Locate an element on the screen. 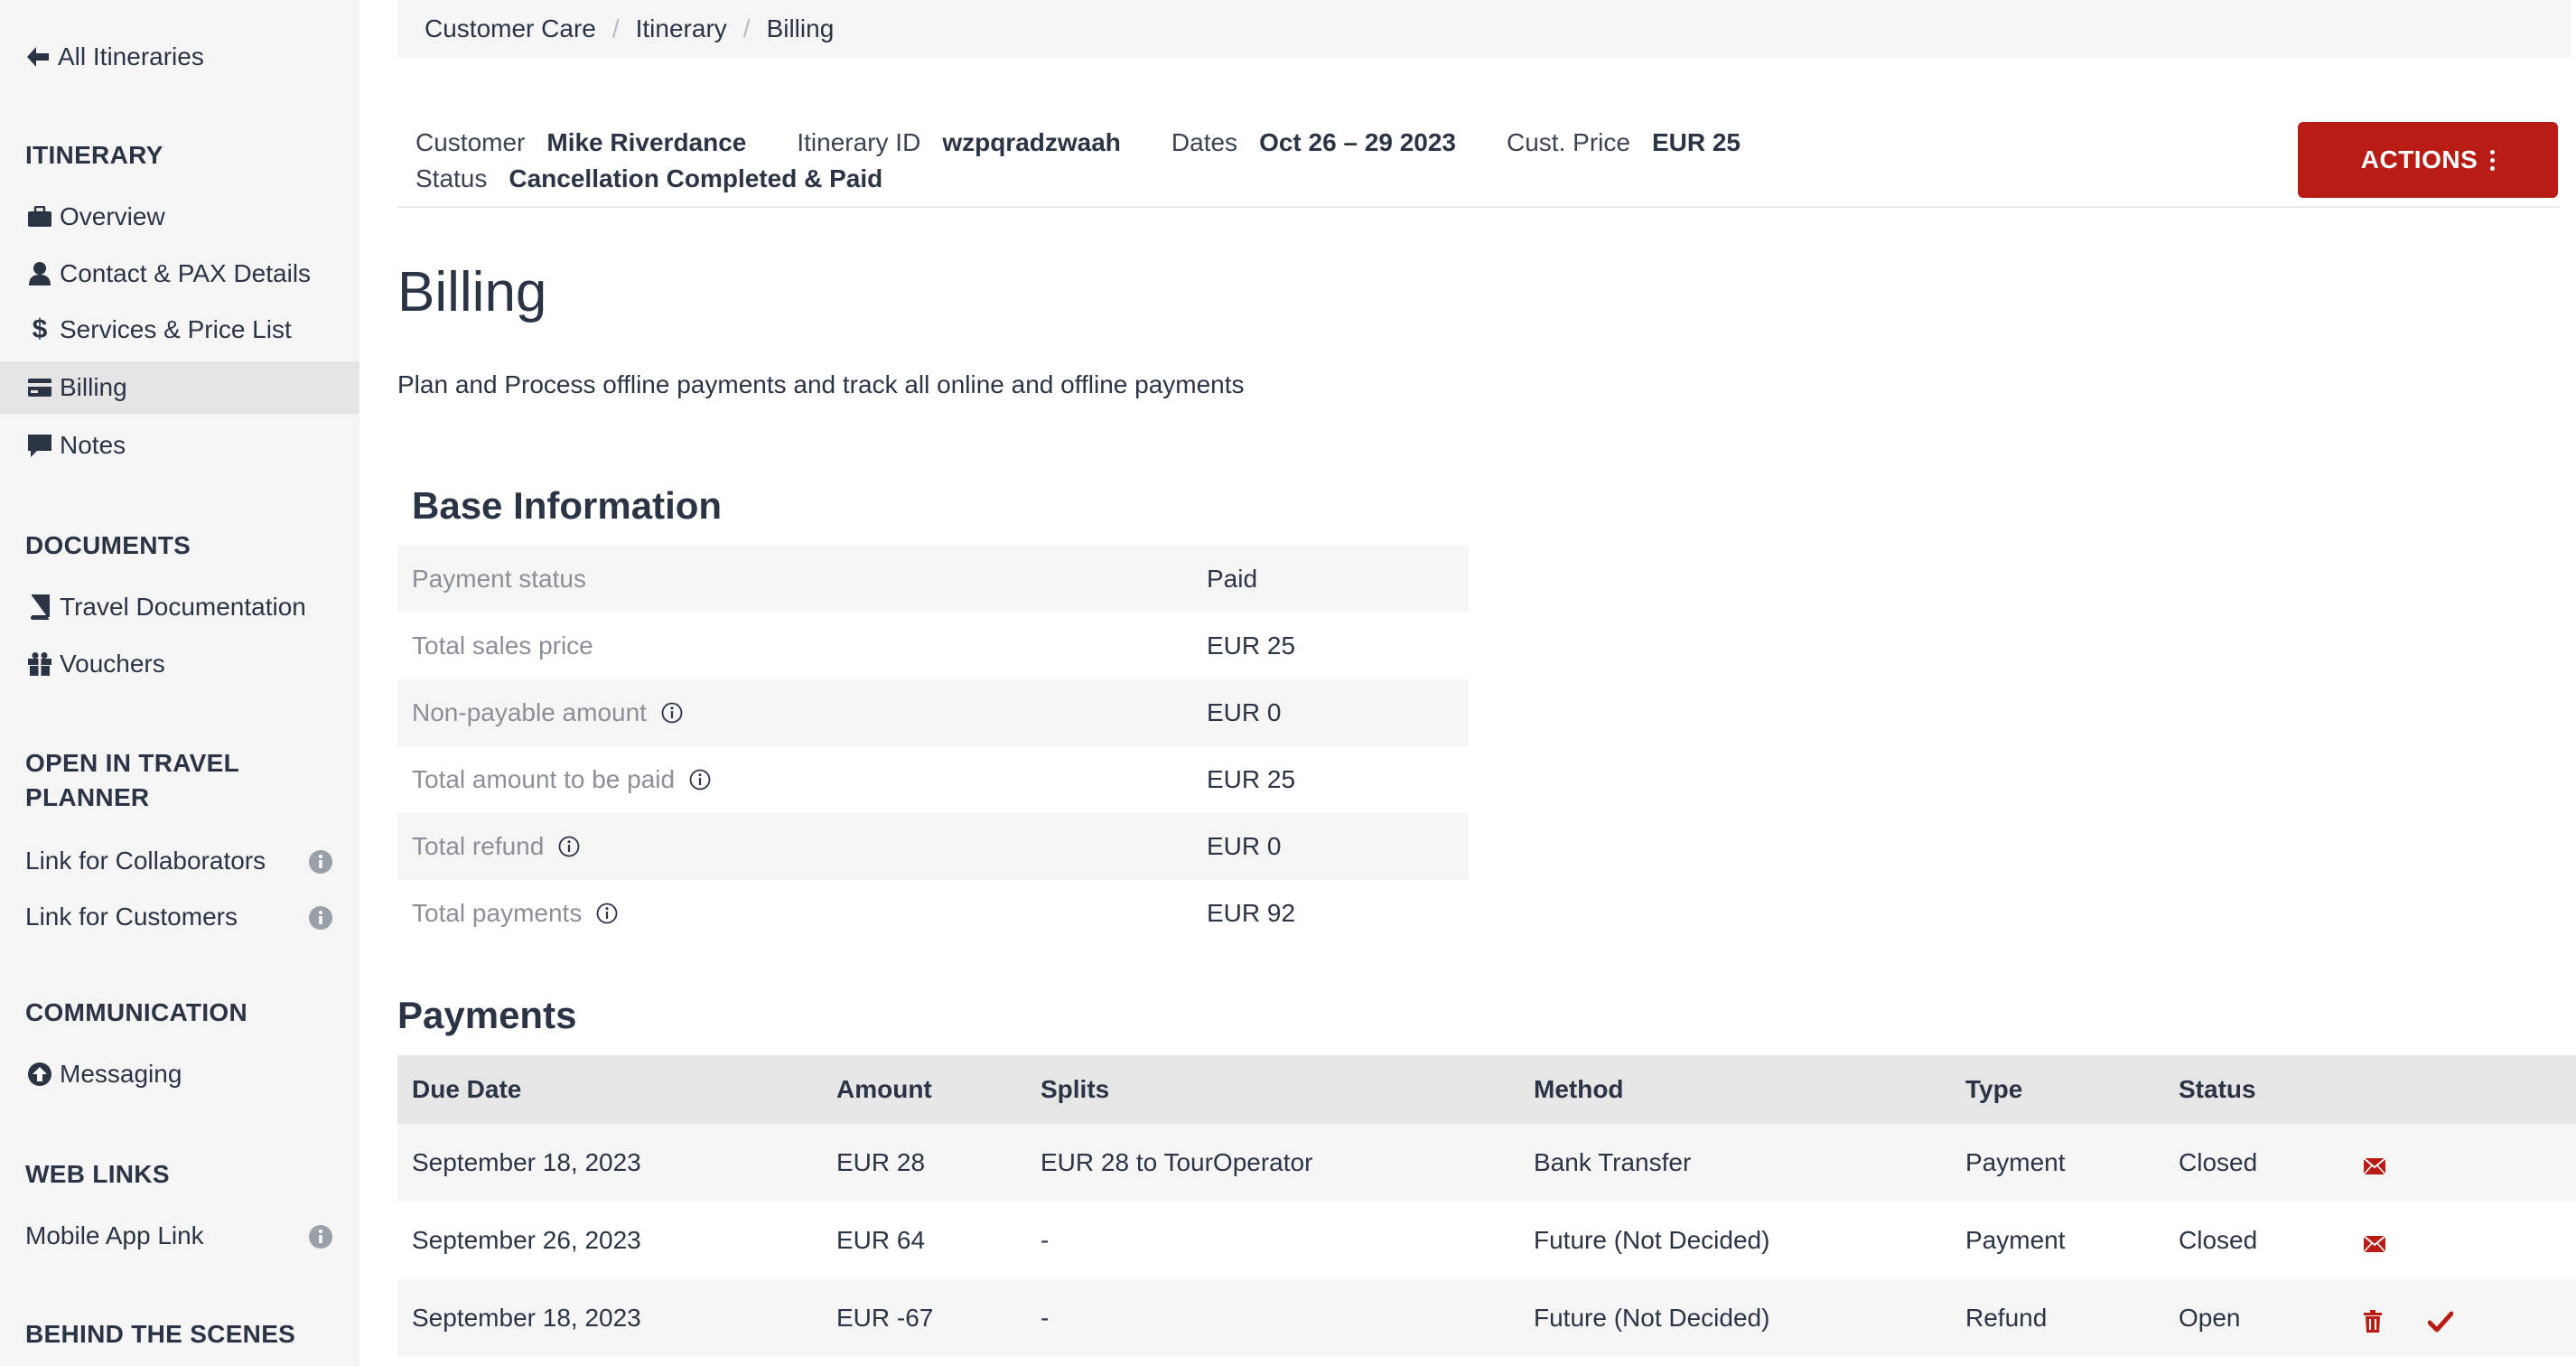 Image resolution: width=2576 pixels, height=1366 pixels. sidebar-item-services: $ Services & Price List is located at coordinates (179, 330).